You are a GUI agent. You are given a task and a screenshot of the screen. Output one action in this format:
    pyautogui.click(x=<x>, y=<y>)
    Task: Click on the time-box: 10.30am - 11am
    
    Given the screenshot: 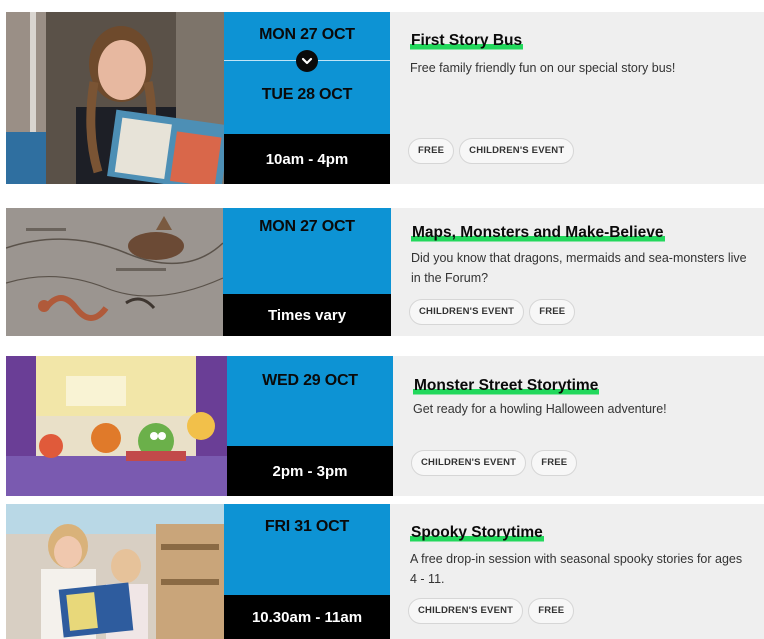 What is the action you would take?
    pyautogui.click(x=307, y=617)
    